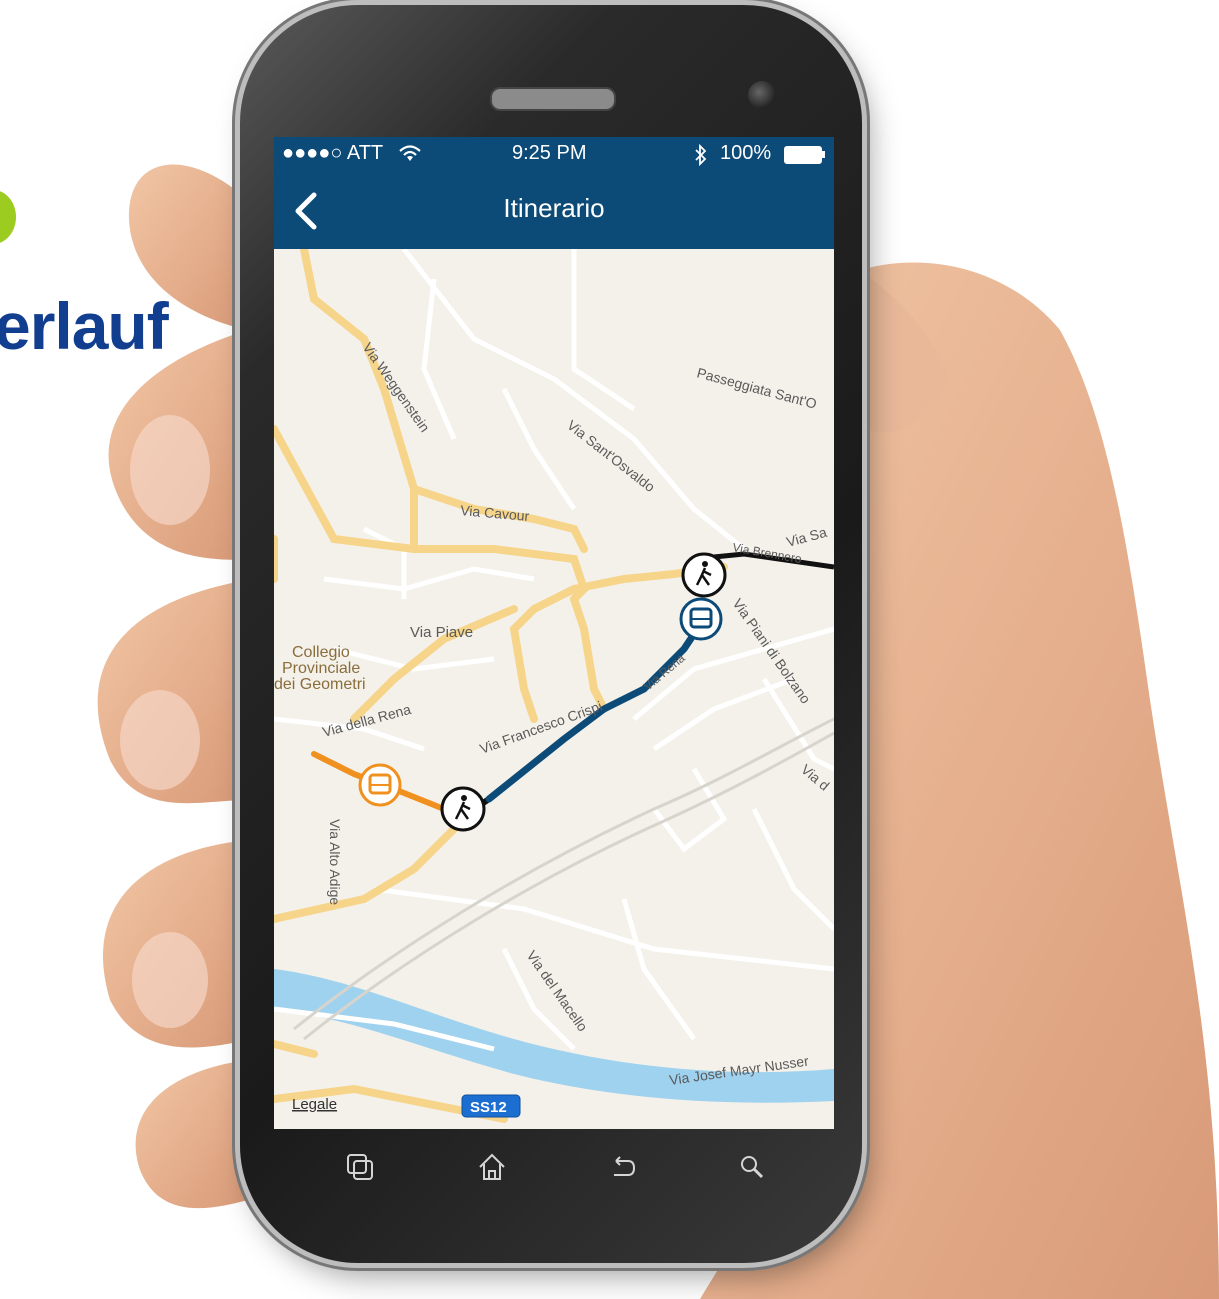 This screenshot has width=1219, height=1299. I want to click on speaker-grille, so click(553, 99).